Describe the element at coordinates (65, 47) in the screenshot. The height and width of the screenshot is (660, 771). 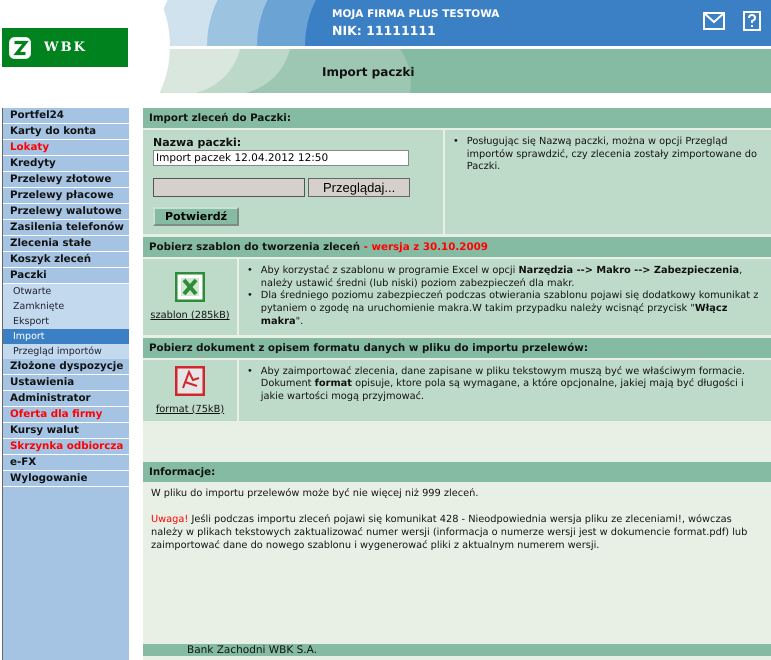
I see `bank-logo: WBK` at that location.